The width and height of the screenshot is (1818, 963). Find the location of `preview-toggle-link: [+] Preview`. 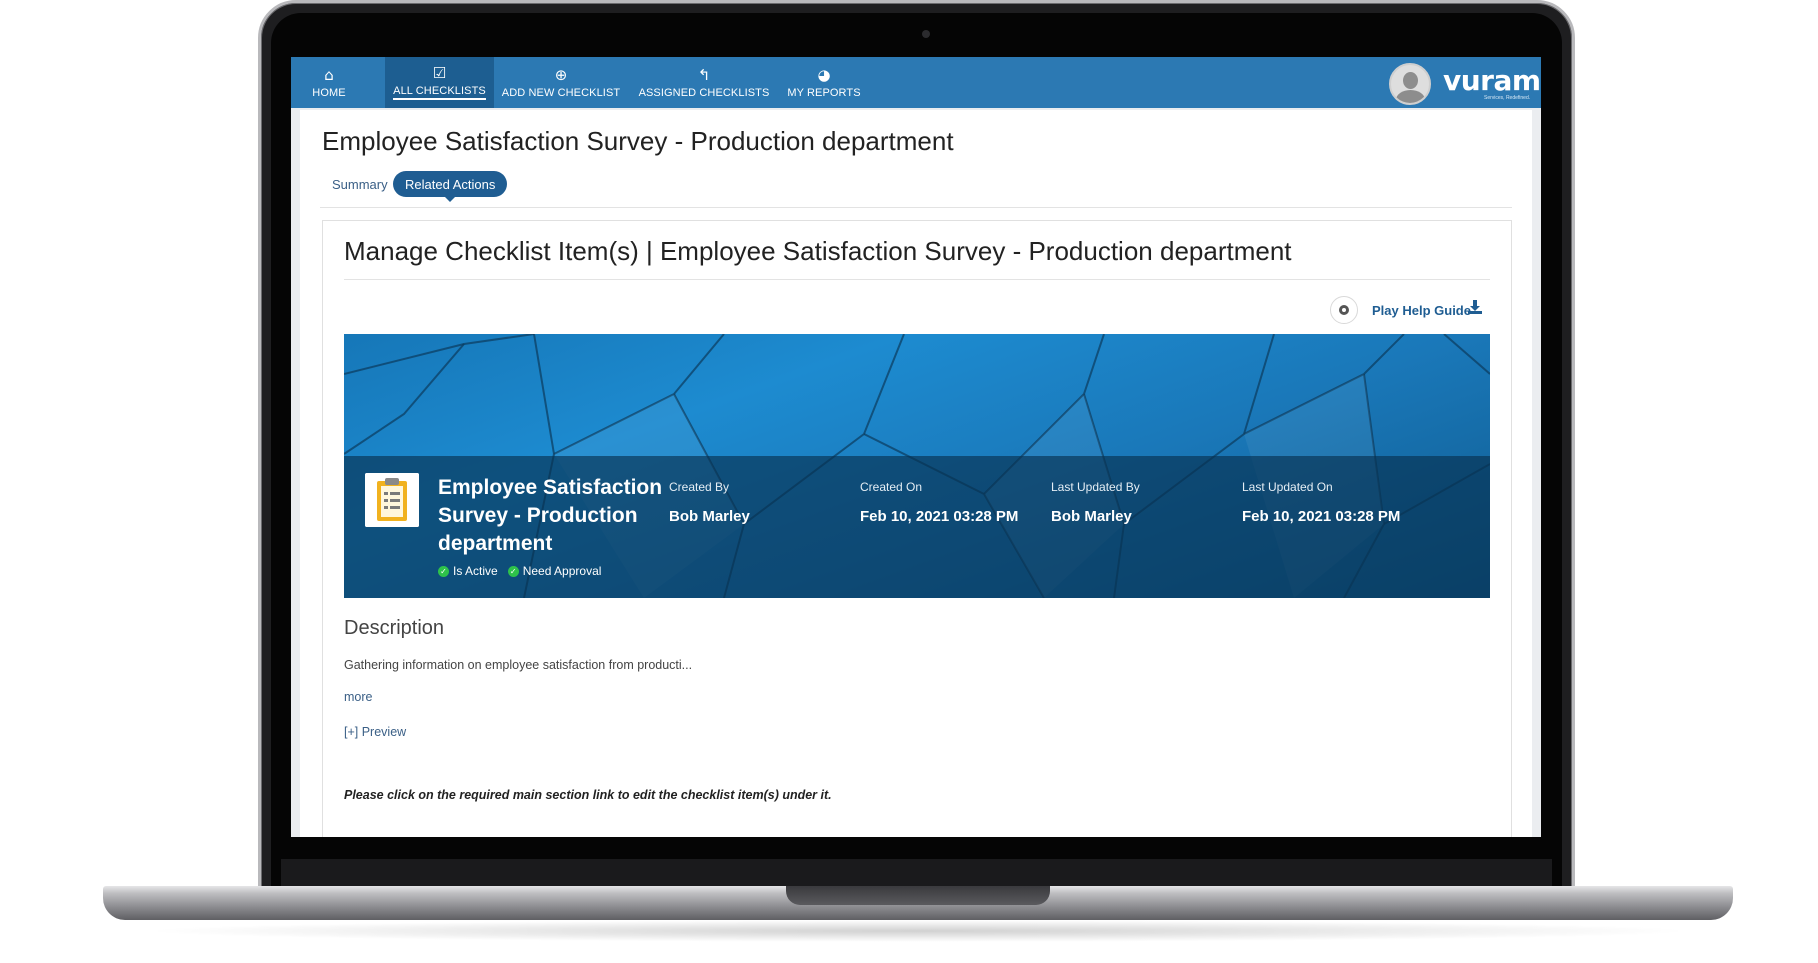

preview-toggle-link: [+] Preview is located at coordinates (375, 732).